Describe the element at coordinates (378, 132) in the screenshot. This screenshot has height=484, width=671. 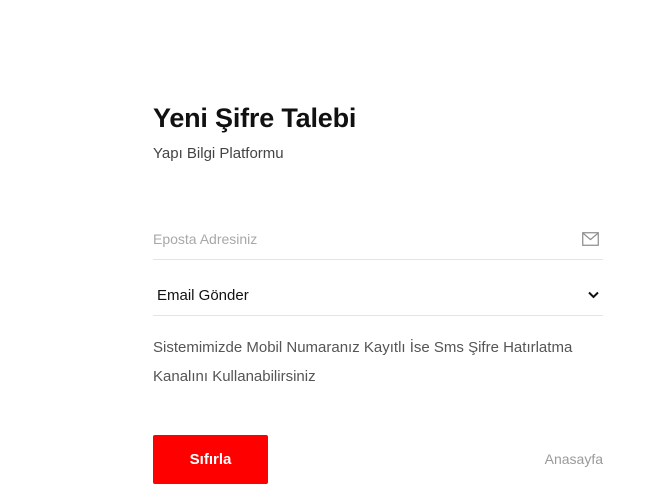
I see `password-reset-form: Yeni Şifre Talebi Yapı Bilgi Platformu` at that location.